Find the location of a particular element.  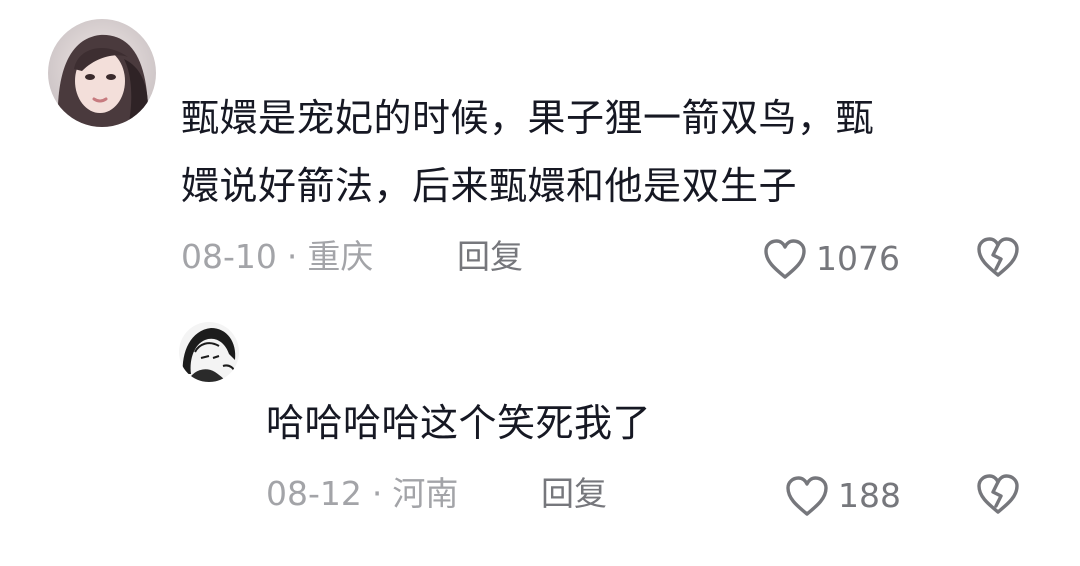

comment-text: 哈哈哈哈这个笑死我了 is located at coordinates (459, 423).